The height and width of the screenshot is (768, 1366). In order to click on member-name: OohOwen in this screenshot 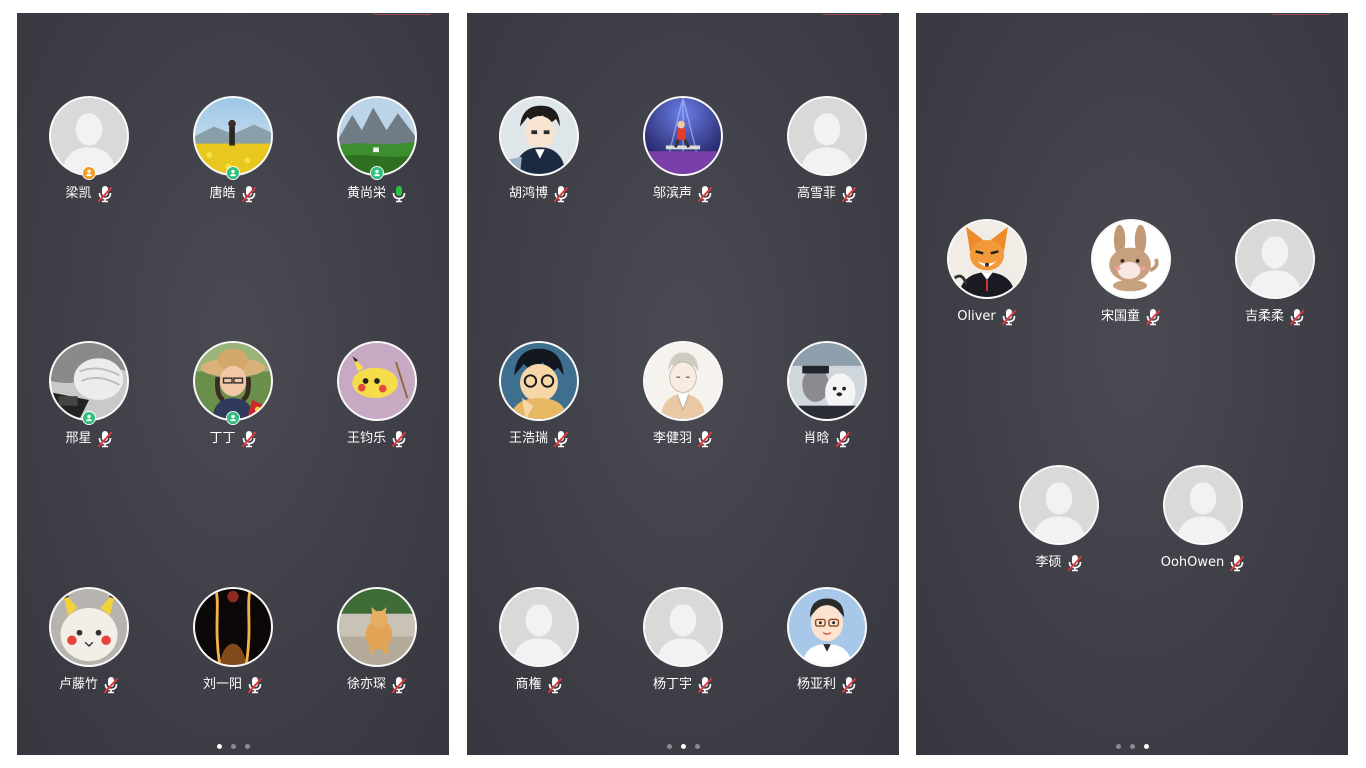, I will do `click(1192, 562)`.